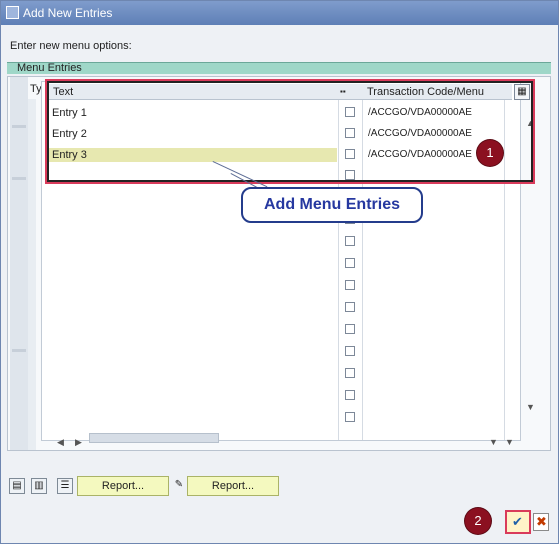  What do you see at coordinates (179, 486) in the screenshot?
I see `pencil-icon: ✎` at bounding box center [179, 486].